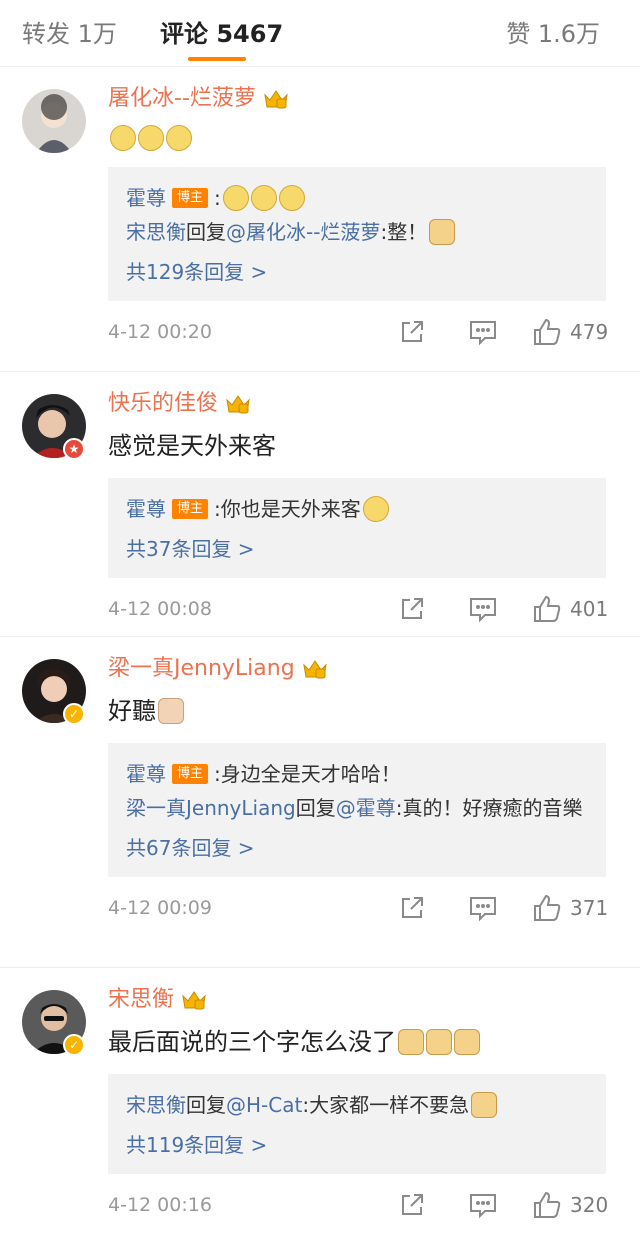 This screenshot has height=1242, width=640. Describe the element at coordinates (518, 34) in the screenshot. I see `tab-likes-label: 赞` at that location.